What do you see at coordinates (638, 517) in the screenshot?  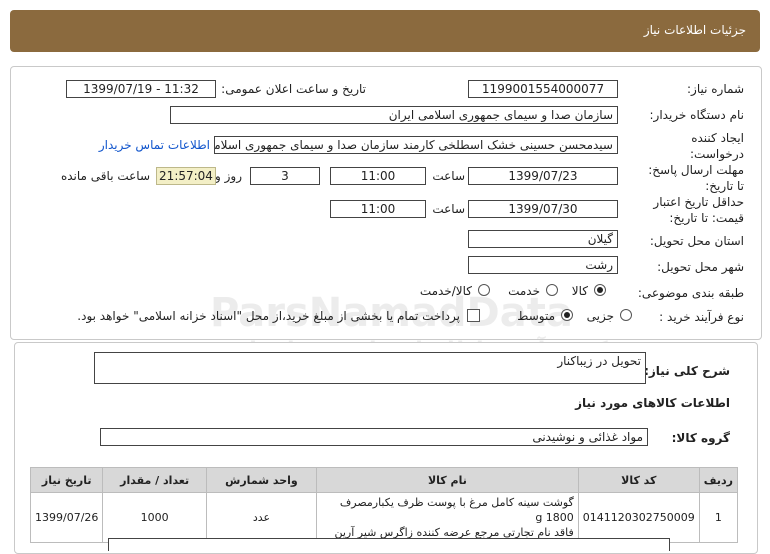 I see `cell-code: 0141120302750009` at bounding box center [638, 517].